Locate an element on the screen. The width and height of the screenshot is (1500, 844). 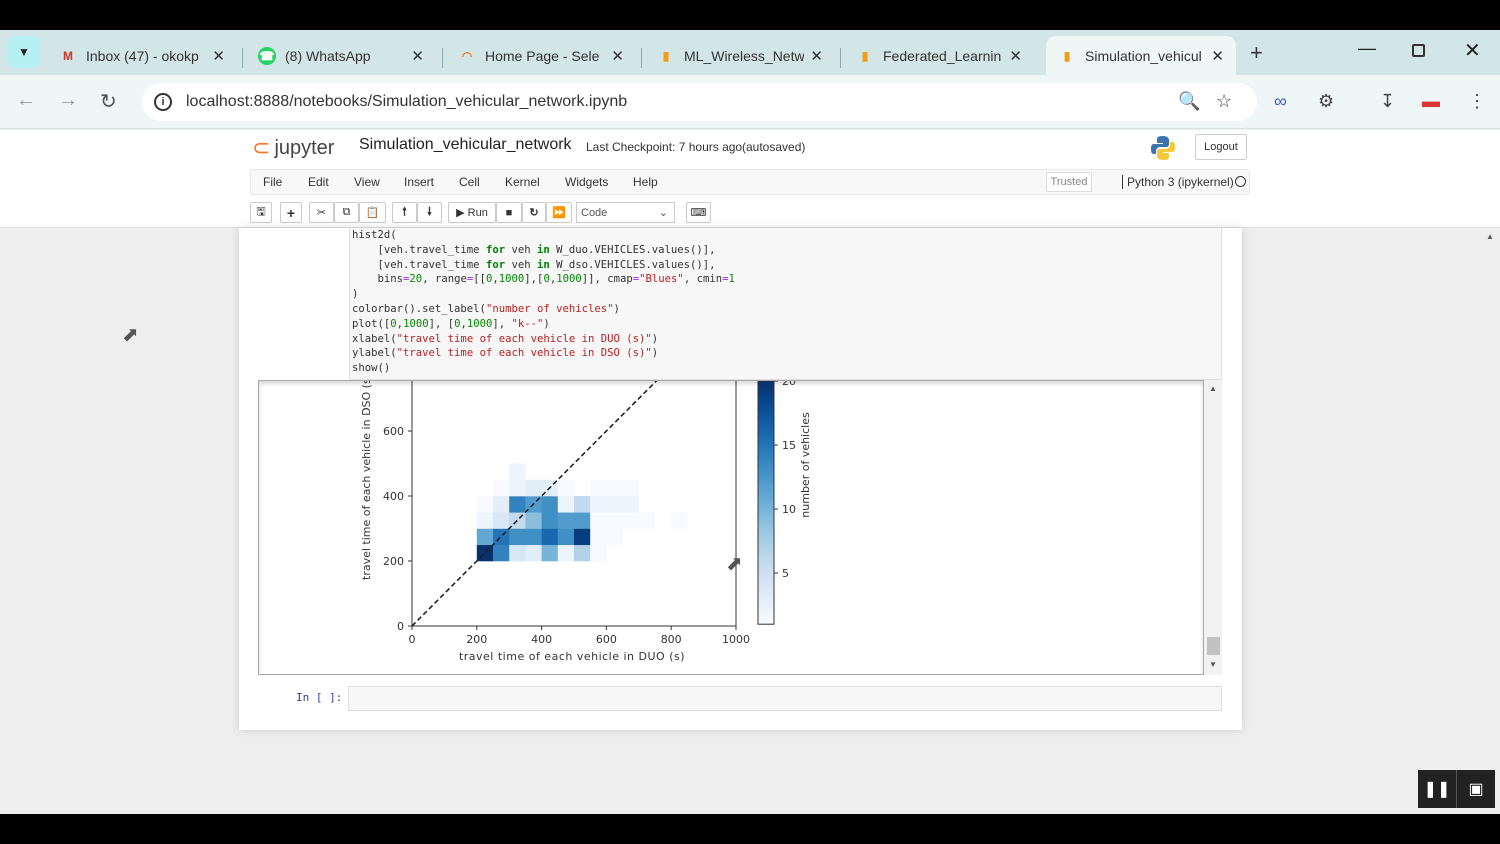
code-token: "Blues" is located at coordinates (661, 279).